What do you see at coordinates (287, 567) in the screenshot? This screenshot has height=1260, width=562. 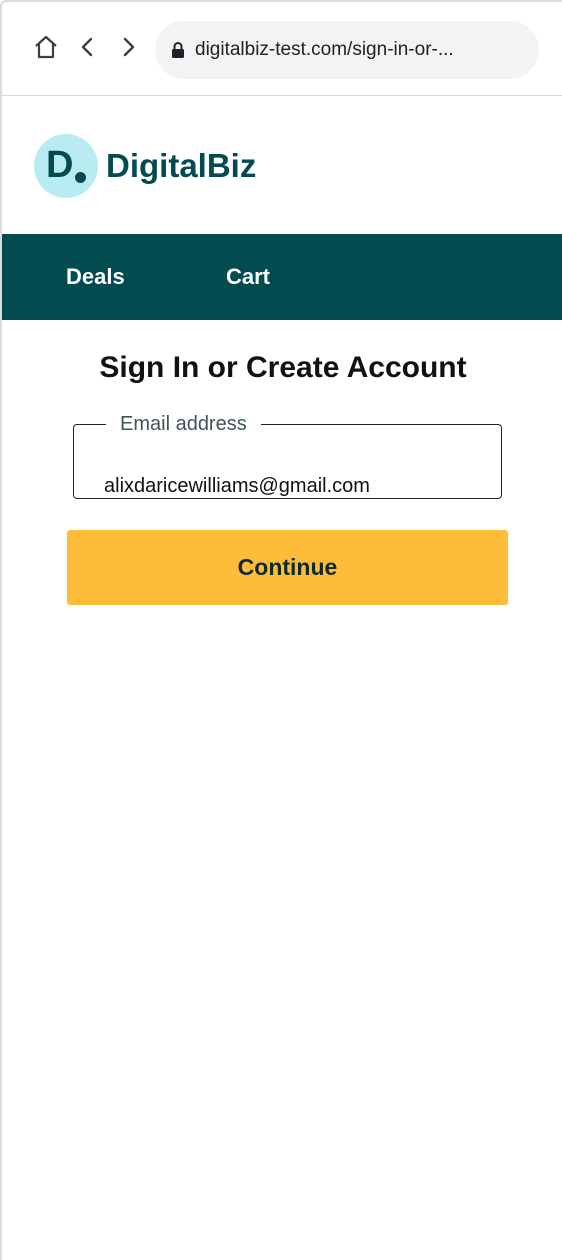 I see `continue-button: Continue` at bounding box center [287, 567].